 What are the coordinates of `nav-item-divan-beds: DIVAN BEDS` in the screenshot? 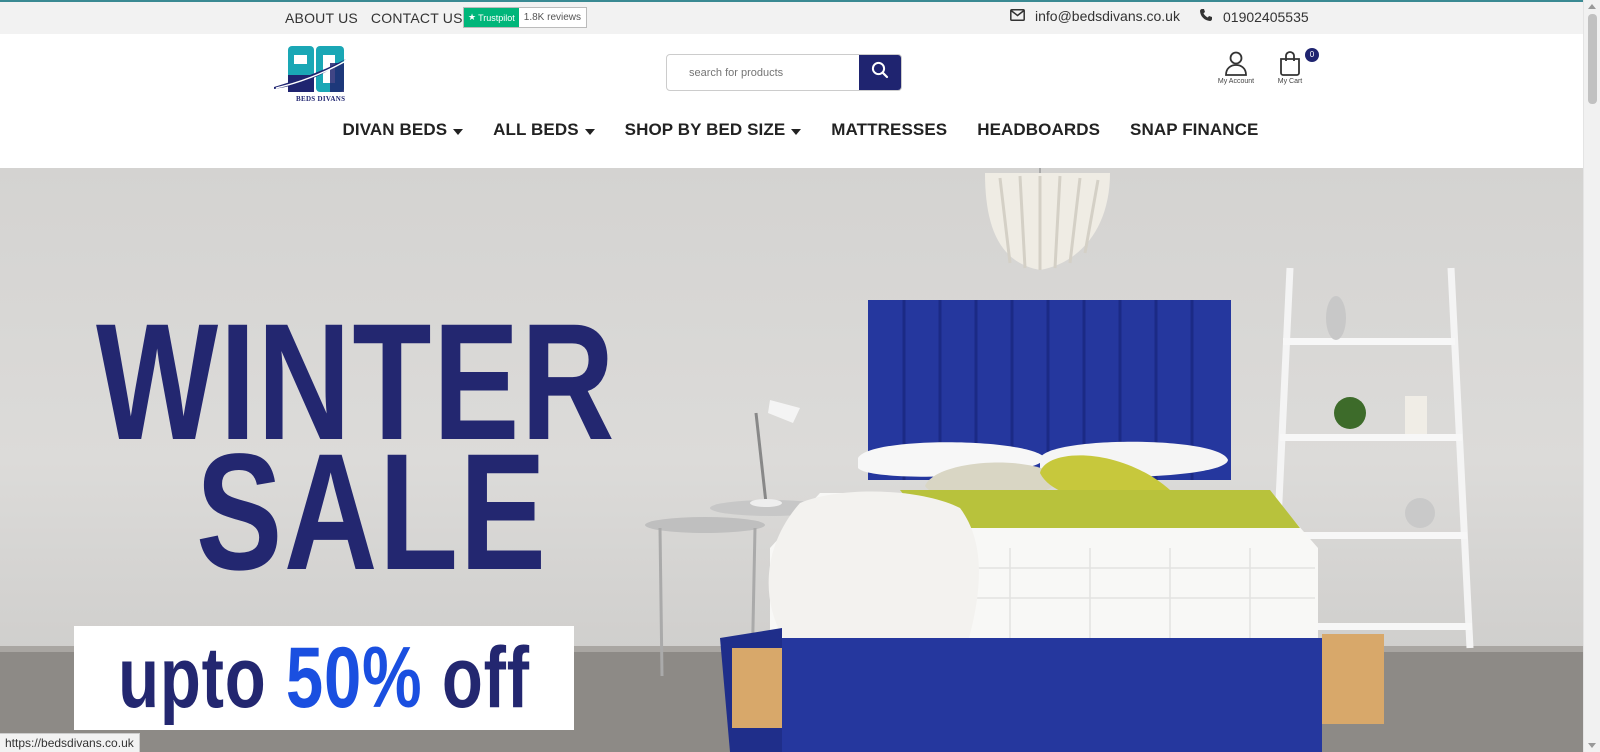 It's located at (403, 130).